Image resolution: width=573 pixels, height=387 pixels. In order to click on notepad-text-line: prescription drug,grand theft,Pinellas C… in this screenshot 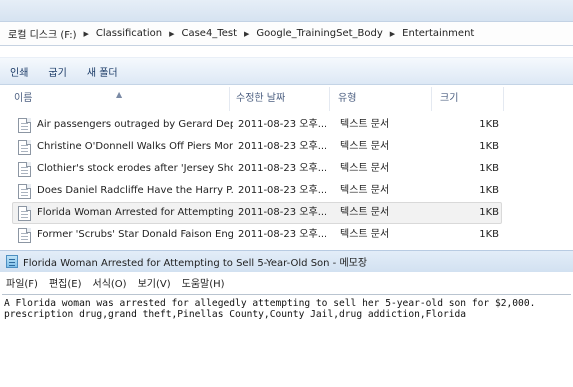, I will do `click(235, 314)`.